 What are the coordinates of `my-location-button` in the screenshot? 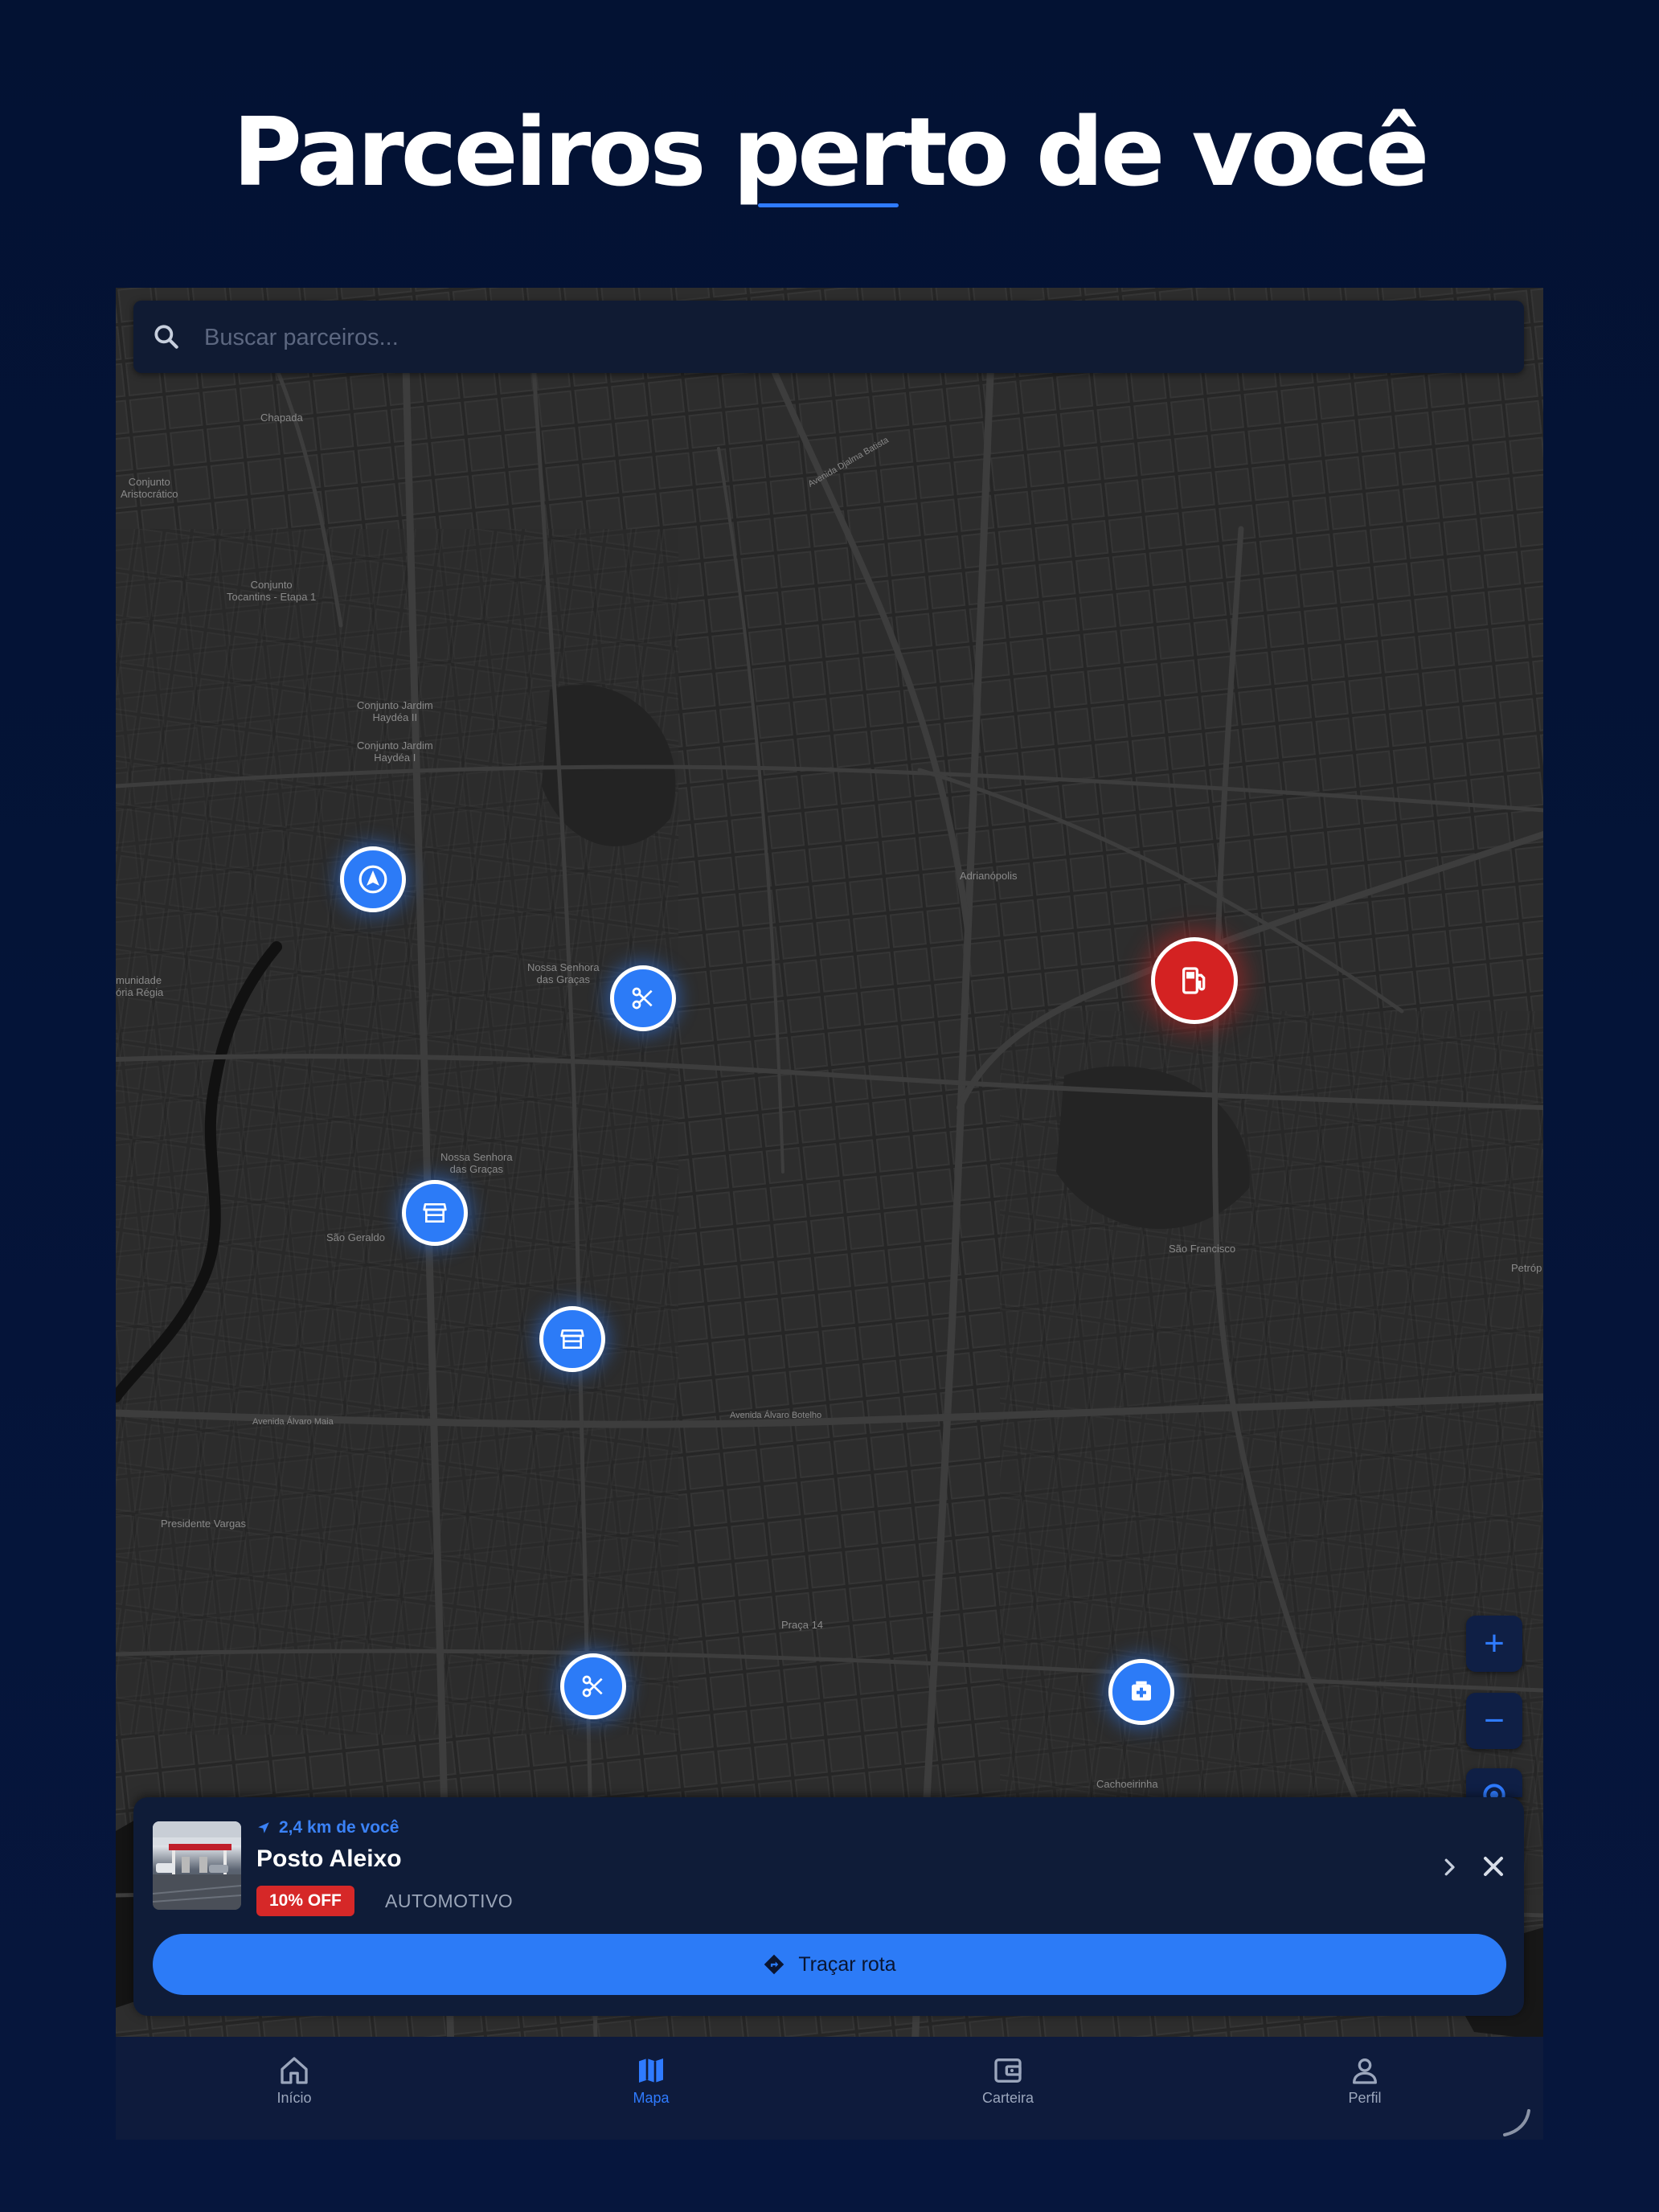 It's located at (1494, 1782).